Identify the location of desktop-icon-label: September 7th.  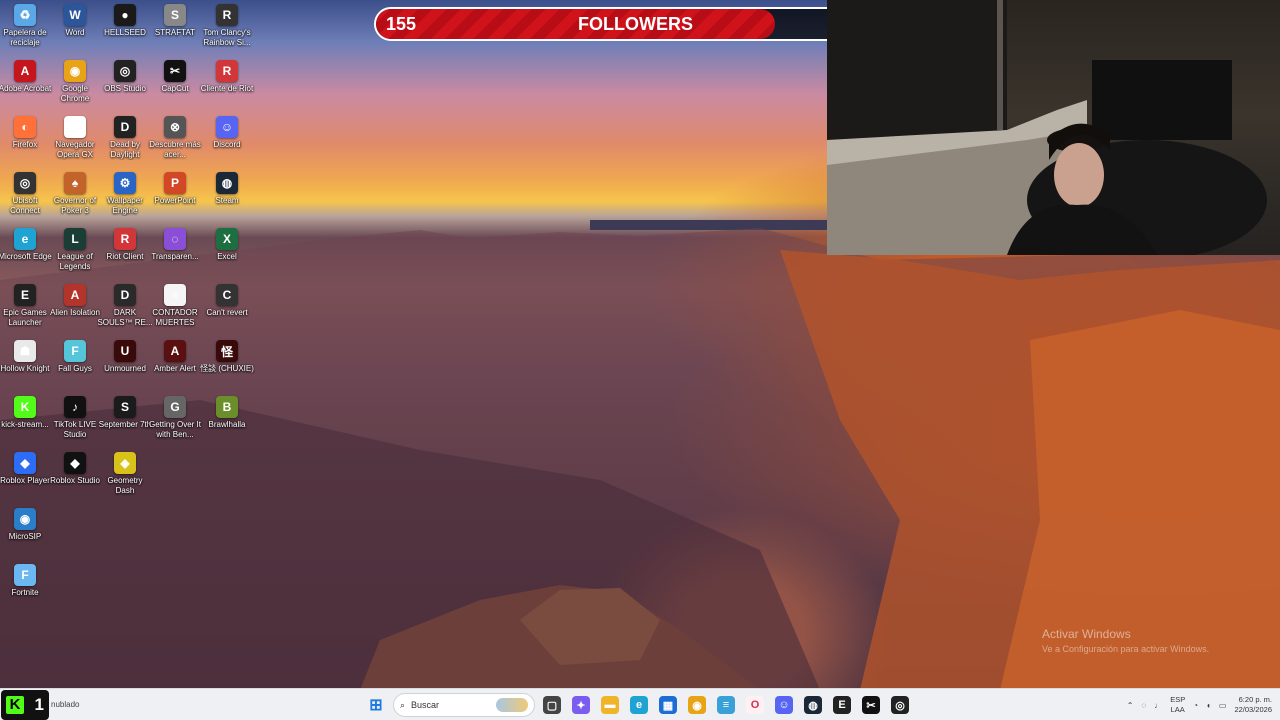
(125, 424).